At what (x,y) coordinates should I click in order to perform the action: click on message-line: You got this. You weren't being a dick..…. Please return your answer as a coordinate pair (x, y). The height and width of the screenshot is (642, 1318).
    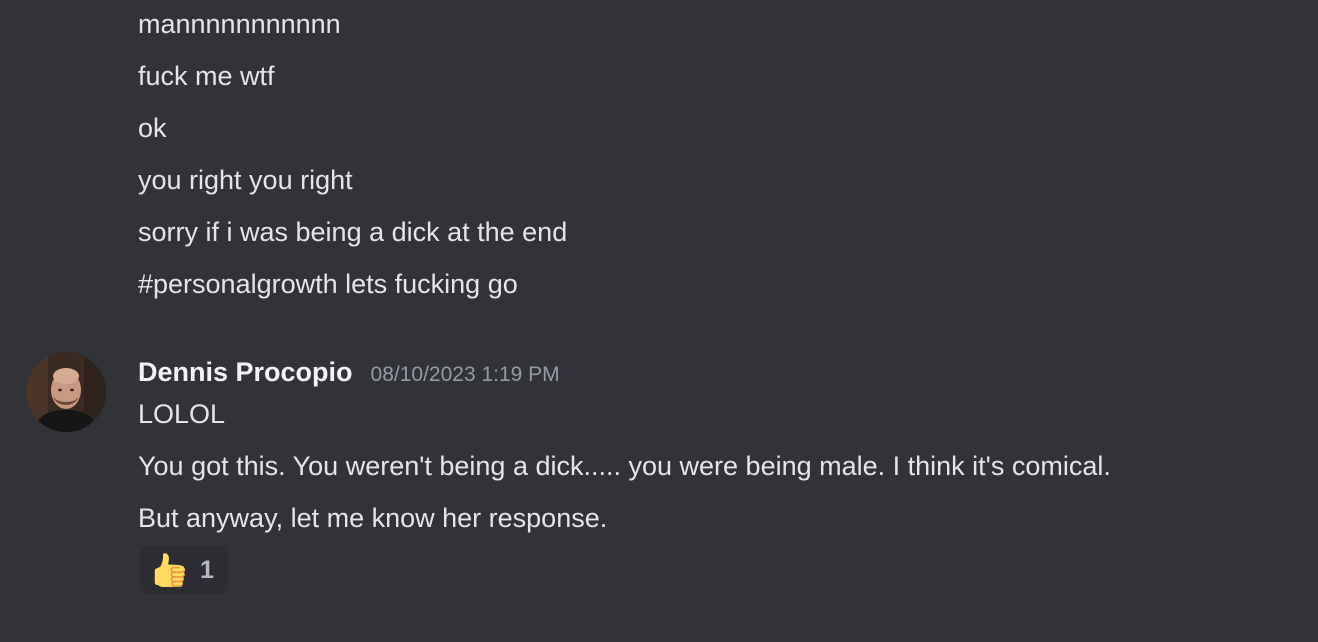
    Looking at the image, I should click on (624, 466).